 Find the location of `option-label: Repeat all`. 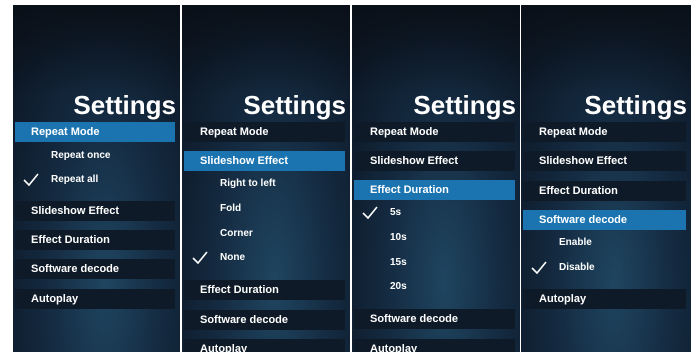

option-label: Repeat all is located at coordinates (75, 179).